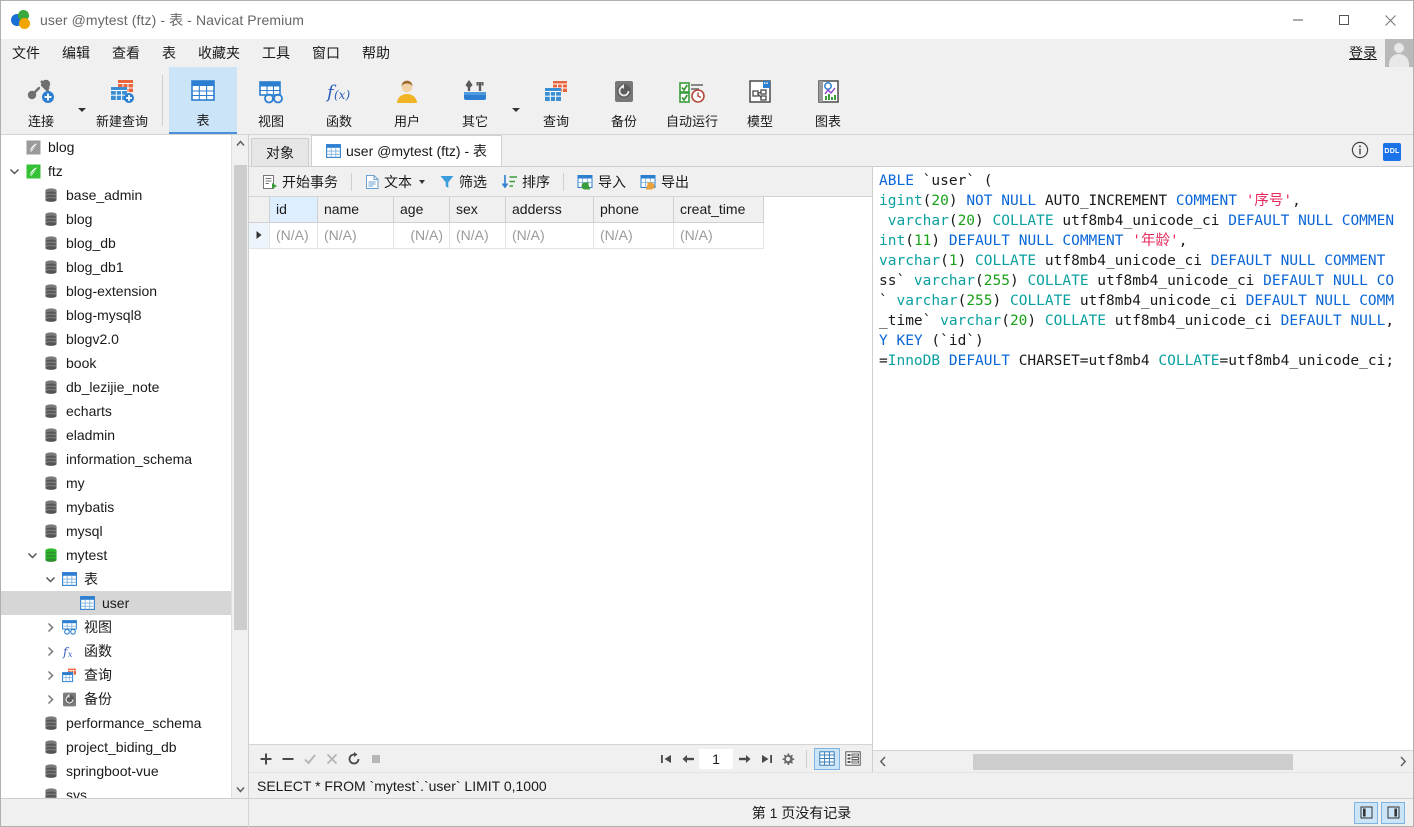 This screenshot has width=1414, height=827. I want to click on tree-item-sys: sys, so click(124, 790).